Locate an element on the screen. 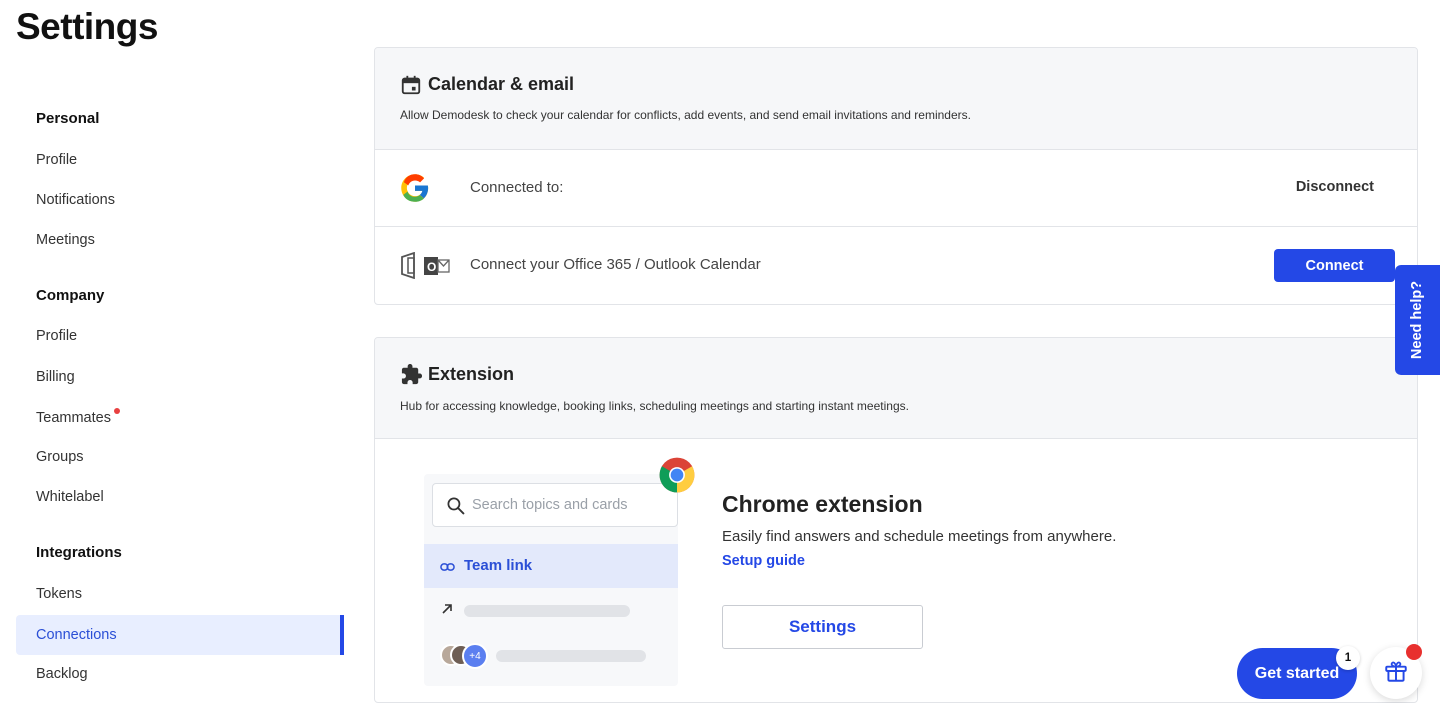  link-icon is located at coordinates (447, 569).